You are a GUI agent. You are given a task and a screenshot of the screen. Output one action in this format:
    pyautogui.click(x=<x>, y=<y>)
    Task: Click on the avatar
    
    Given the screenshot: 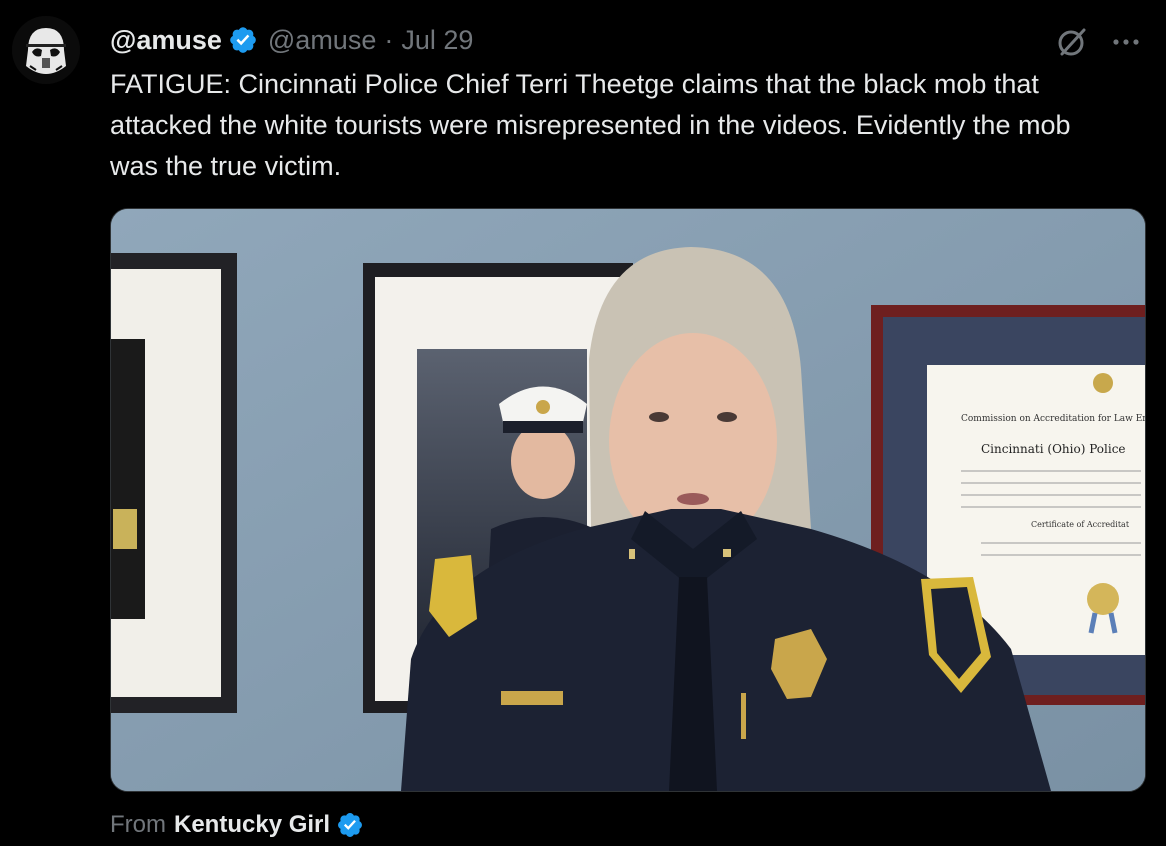 What is the action you would take?
    pyautogui.click(x=46, y=50)
    